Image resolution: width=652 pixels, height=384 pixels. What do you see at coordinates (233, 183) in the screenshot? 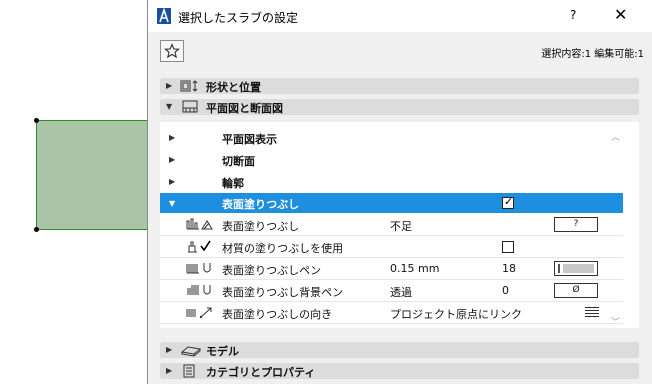
I see `group-label: 輪郭` at bounding box center [233, 183].